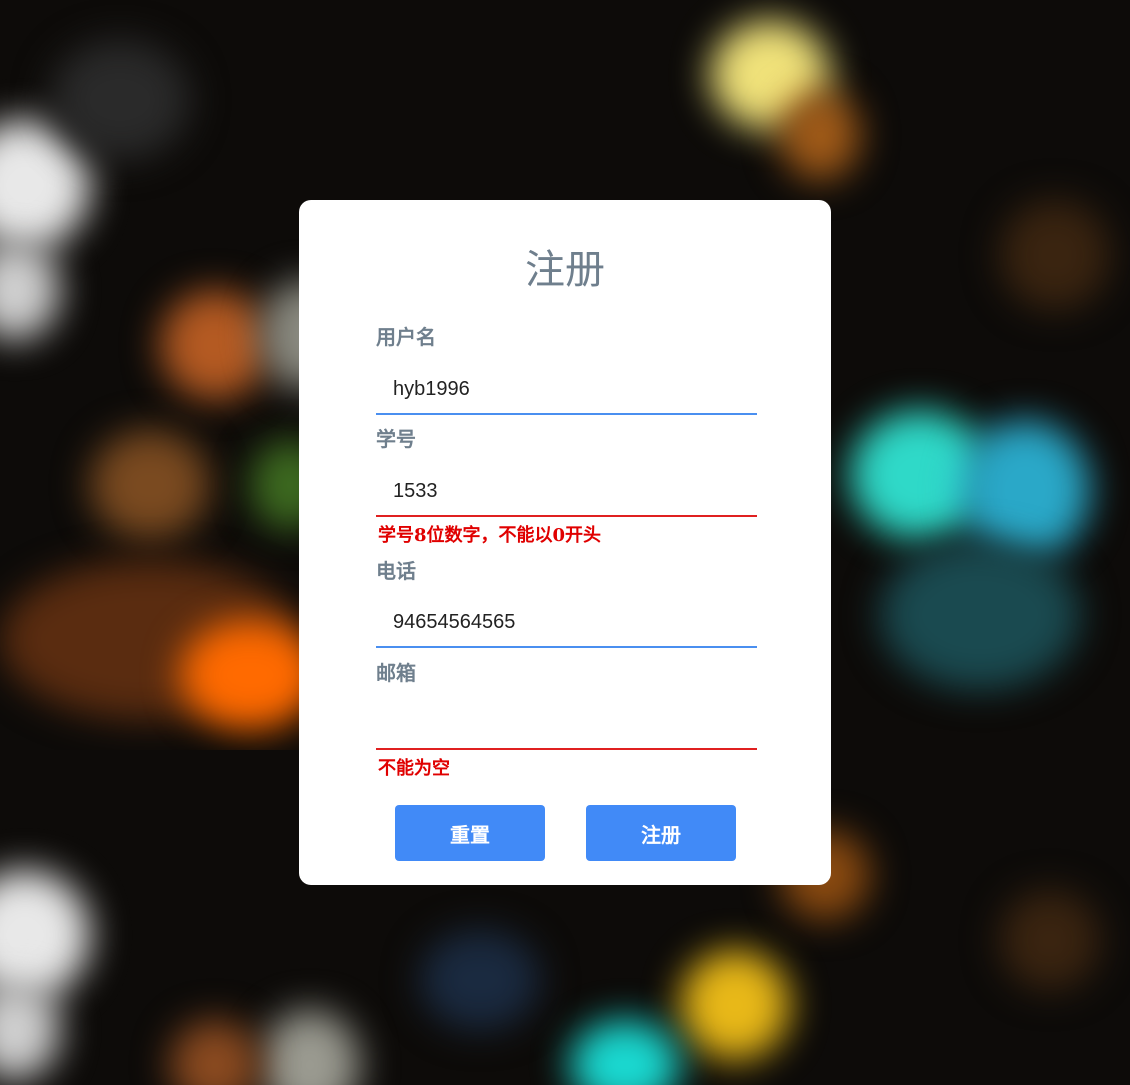 The width and height of the screenshot is (1130, 1085). I want to click on register-button: 注册, so click(661, 833).